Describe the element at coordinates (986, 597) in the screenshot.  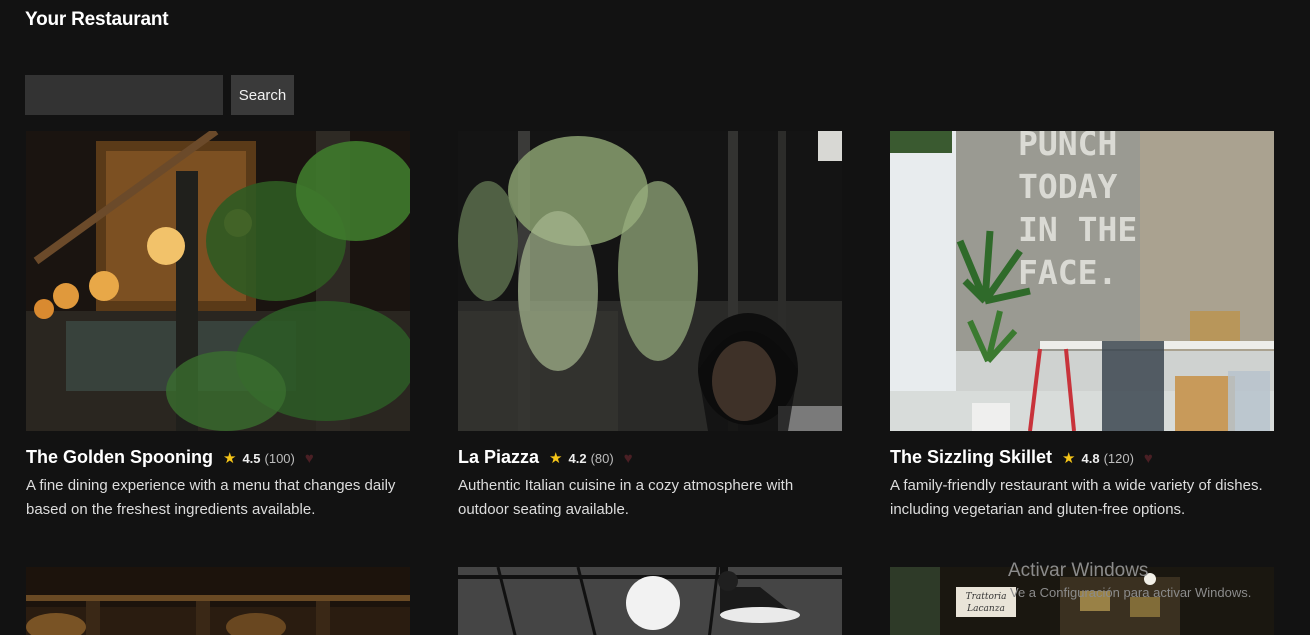
I see `sign-text-line: Trattoria` at that location.